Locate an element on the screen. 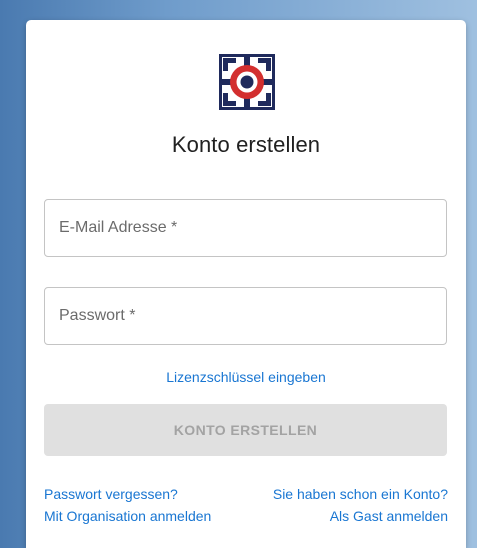 Image resolution: width=477 pixels, height=548 pixels. create-account-button: KONTO ERSTELLEN is located at coordinates (245, 430).